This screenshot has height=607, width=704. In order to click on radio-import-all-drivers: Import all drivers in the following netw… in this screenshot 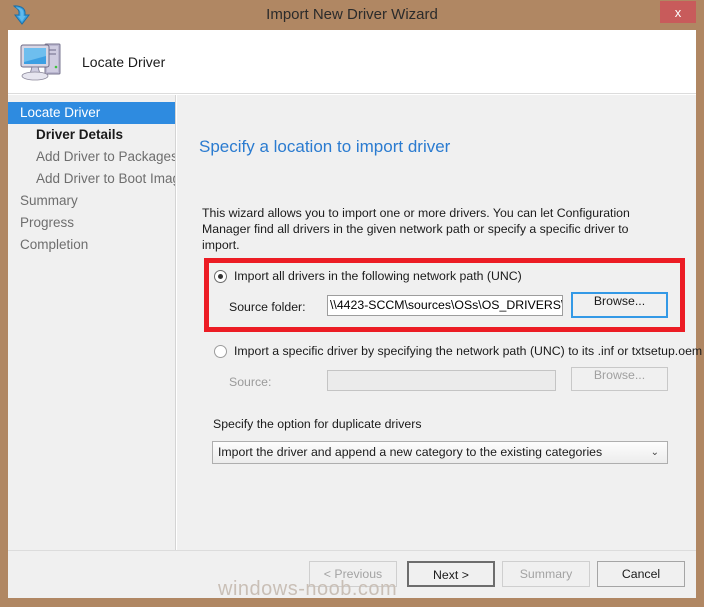, I will do `click(368, 276)`.